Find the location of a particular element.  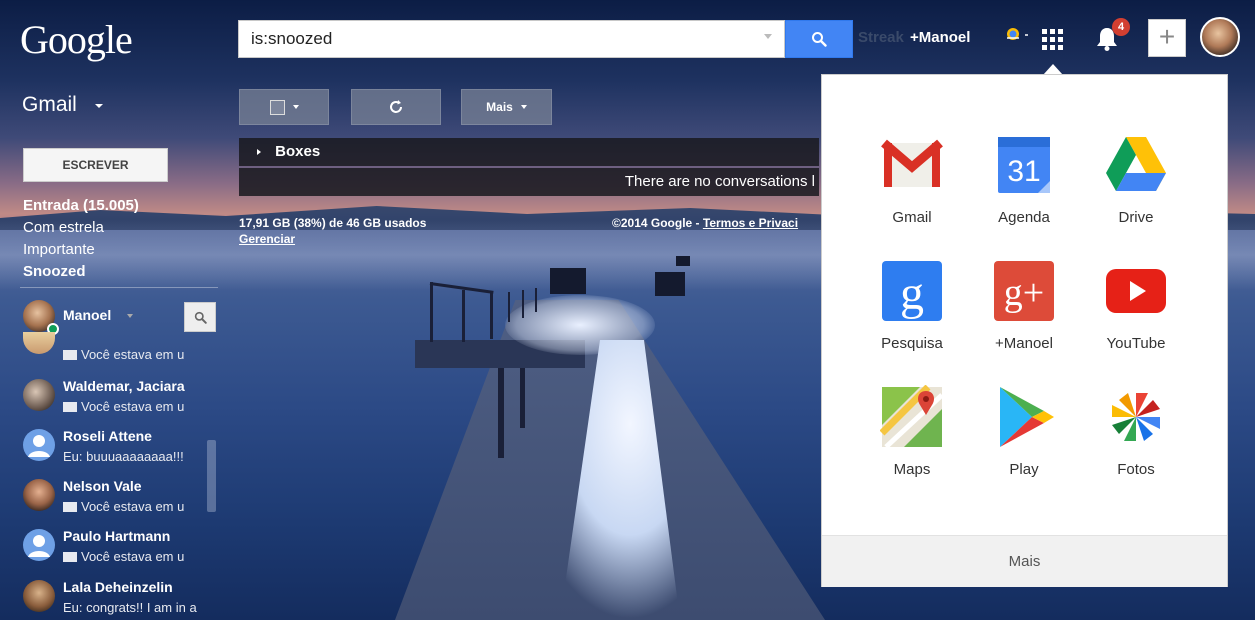

sidebar-item-inbox: Entrada (15.005) is located at coordinates (81, 205).